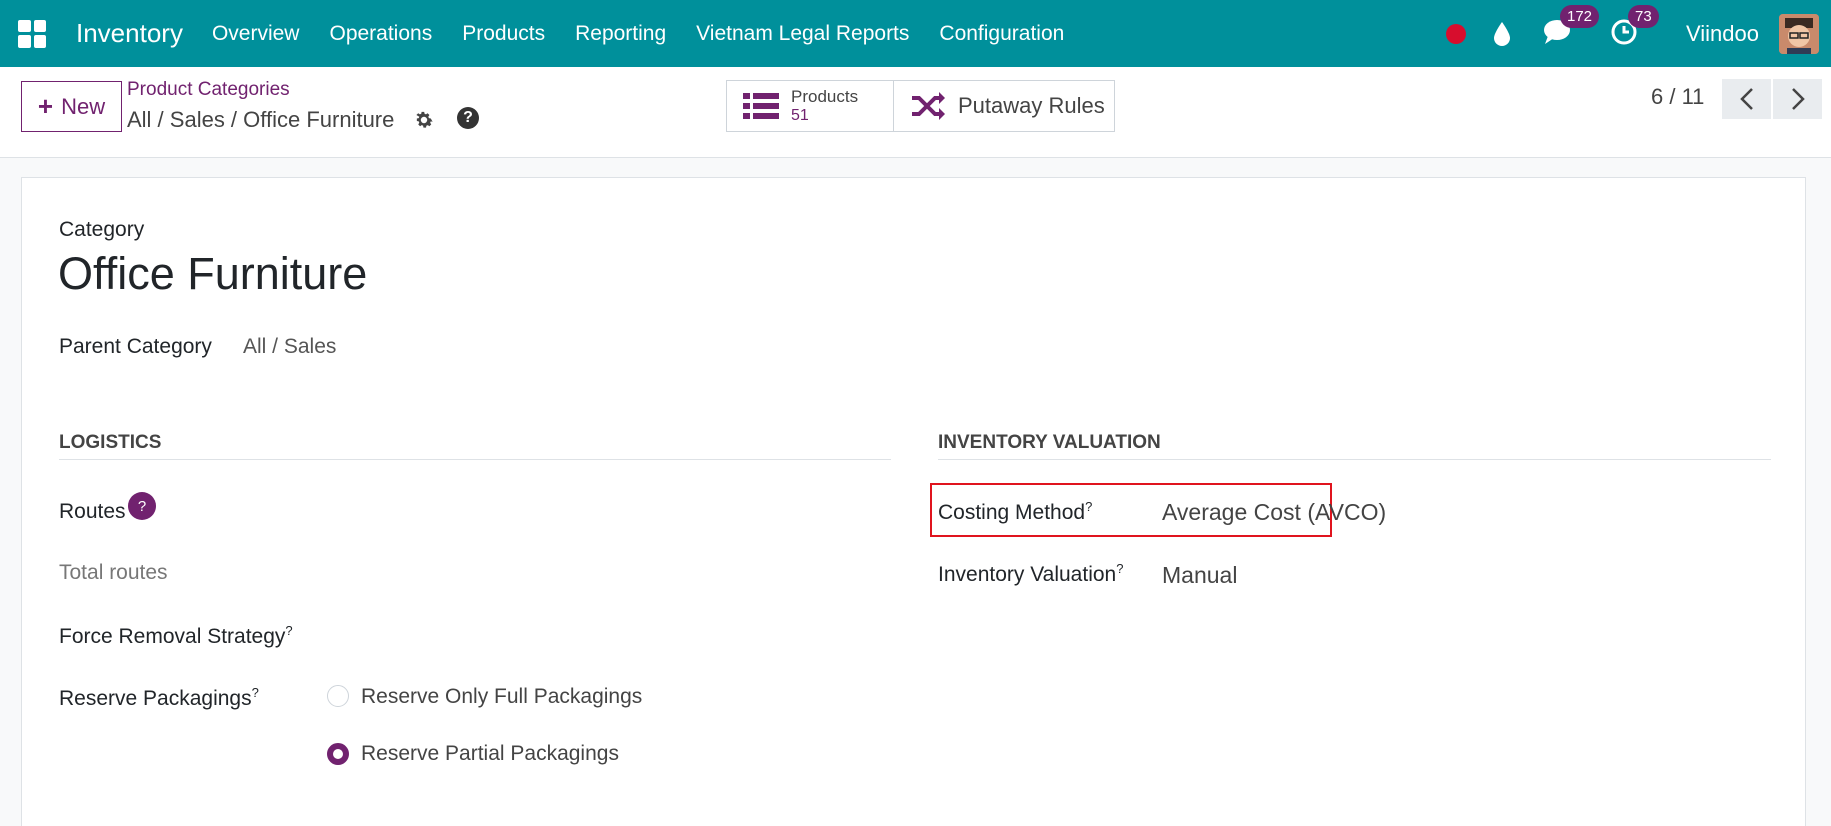 The height and width of the screenshot is (826, 1831). Describe the element at coordinates (468, 118) in the screenshot. I see `help-icon: ?` at that location.